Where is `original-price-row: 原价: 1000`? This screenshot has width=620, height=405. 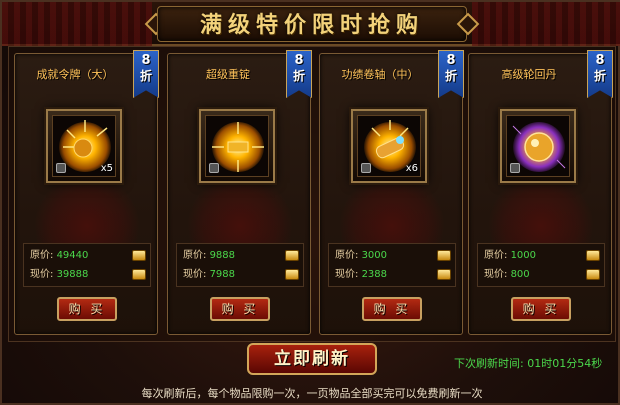 original-price-row: 原价: 1000 is located at coordinates (542, 256).